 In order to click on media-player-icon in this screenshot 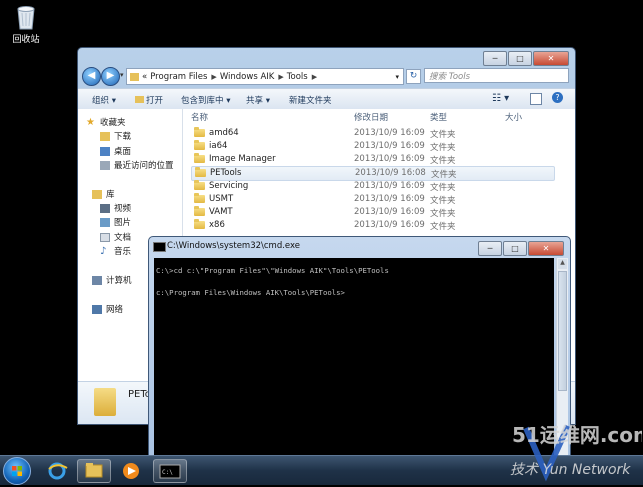, I will do `click(131, 471)`.